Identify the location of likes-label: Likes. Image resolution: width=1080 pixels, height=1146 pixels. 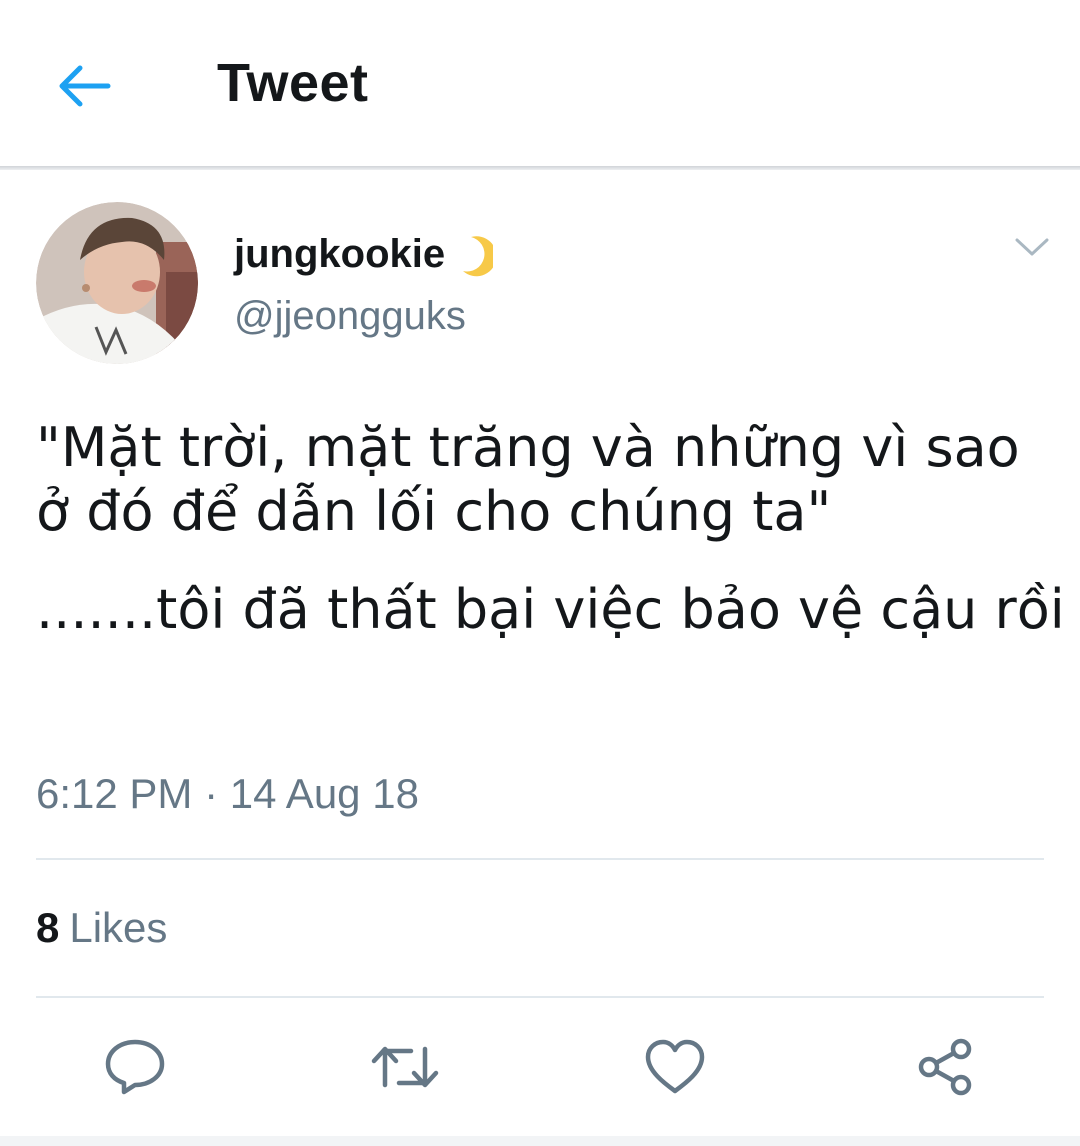
(118, 927).